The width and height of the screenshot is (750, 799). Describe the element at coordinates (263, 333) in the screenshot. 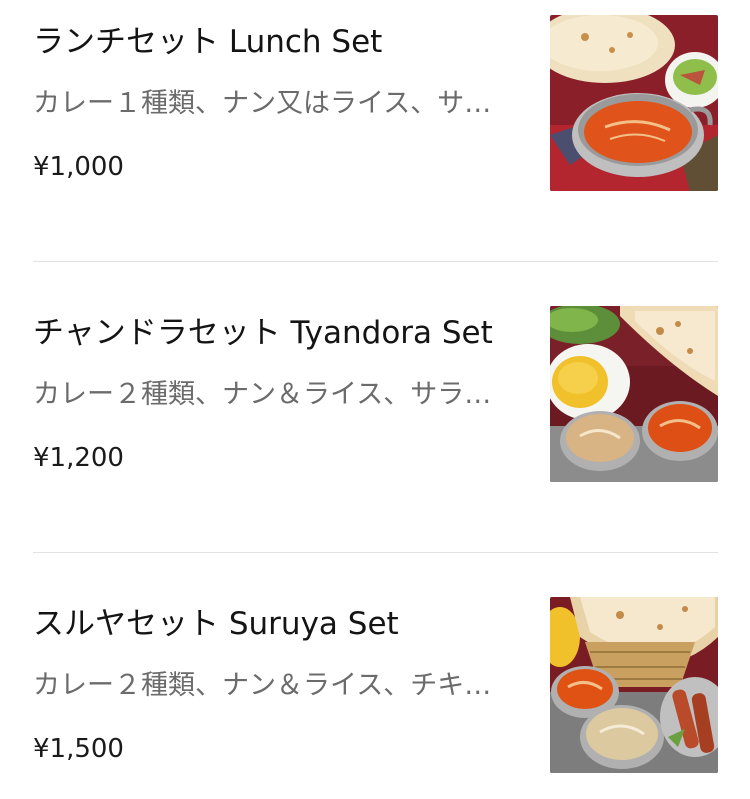

I see `menu-item-title: チャンドラセット Tyandora Set` at that location.